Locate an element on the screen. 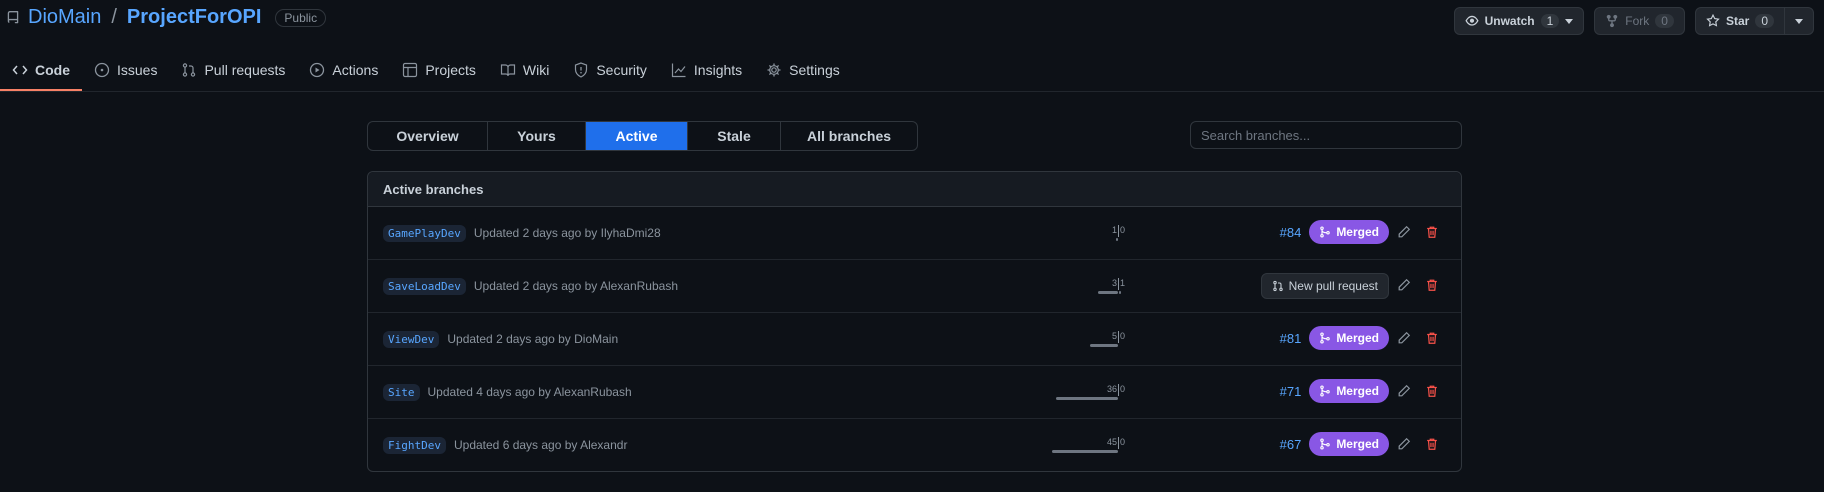 The height and width of the screenshot is (492, 1824). pr-status: #71 Merged is located at coordinates (1334, 391).